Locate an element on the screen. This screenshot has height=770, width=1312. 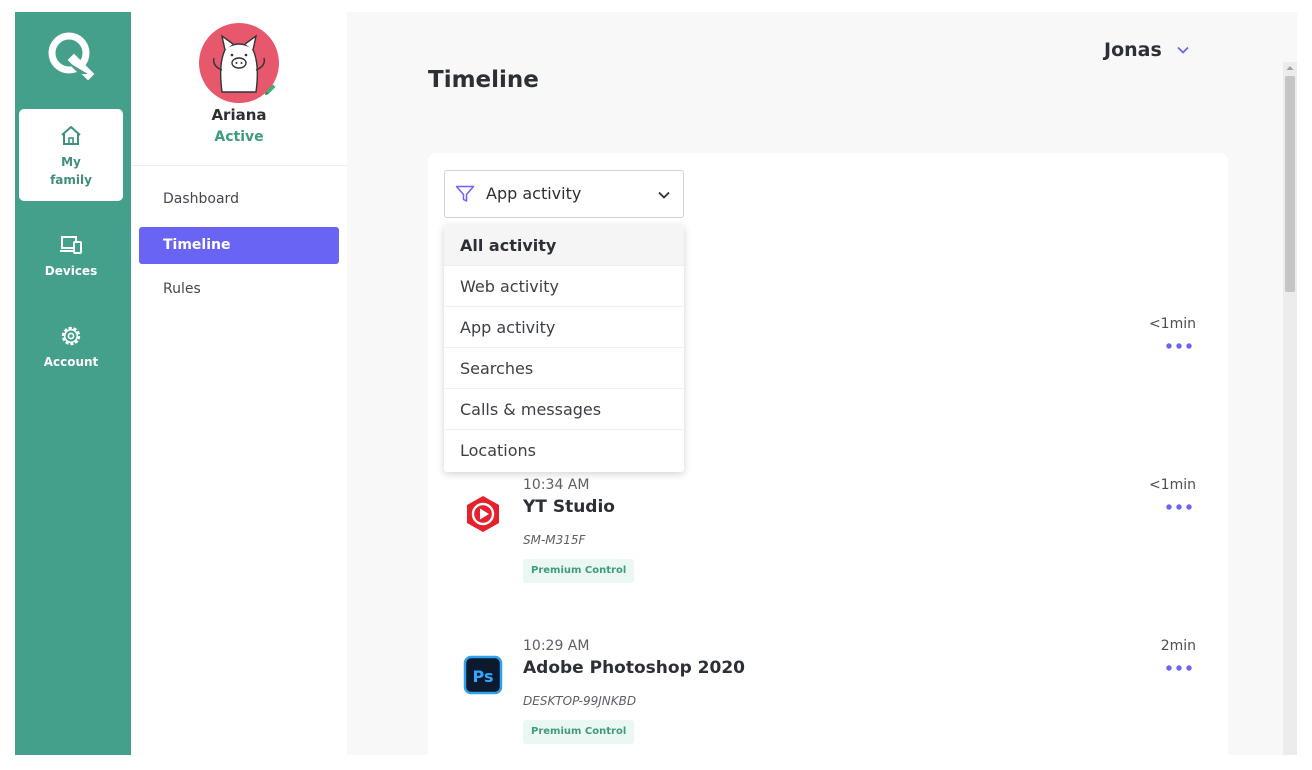
entry-device: SM-M315F is located at coordinates (554, 540).